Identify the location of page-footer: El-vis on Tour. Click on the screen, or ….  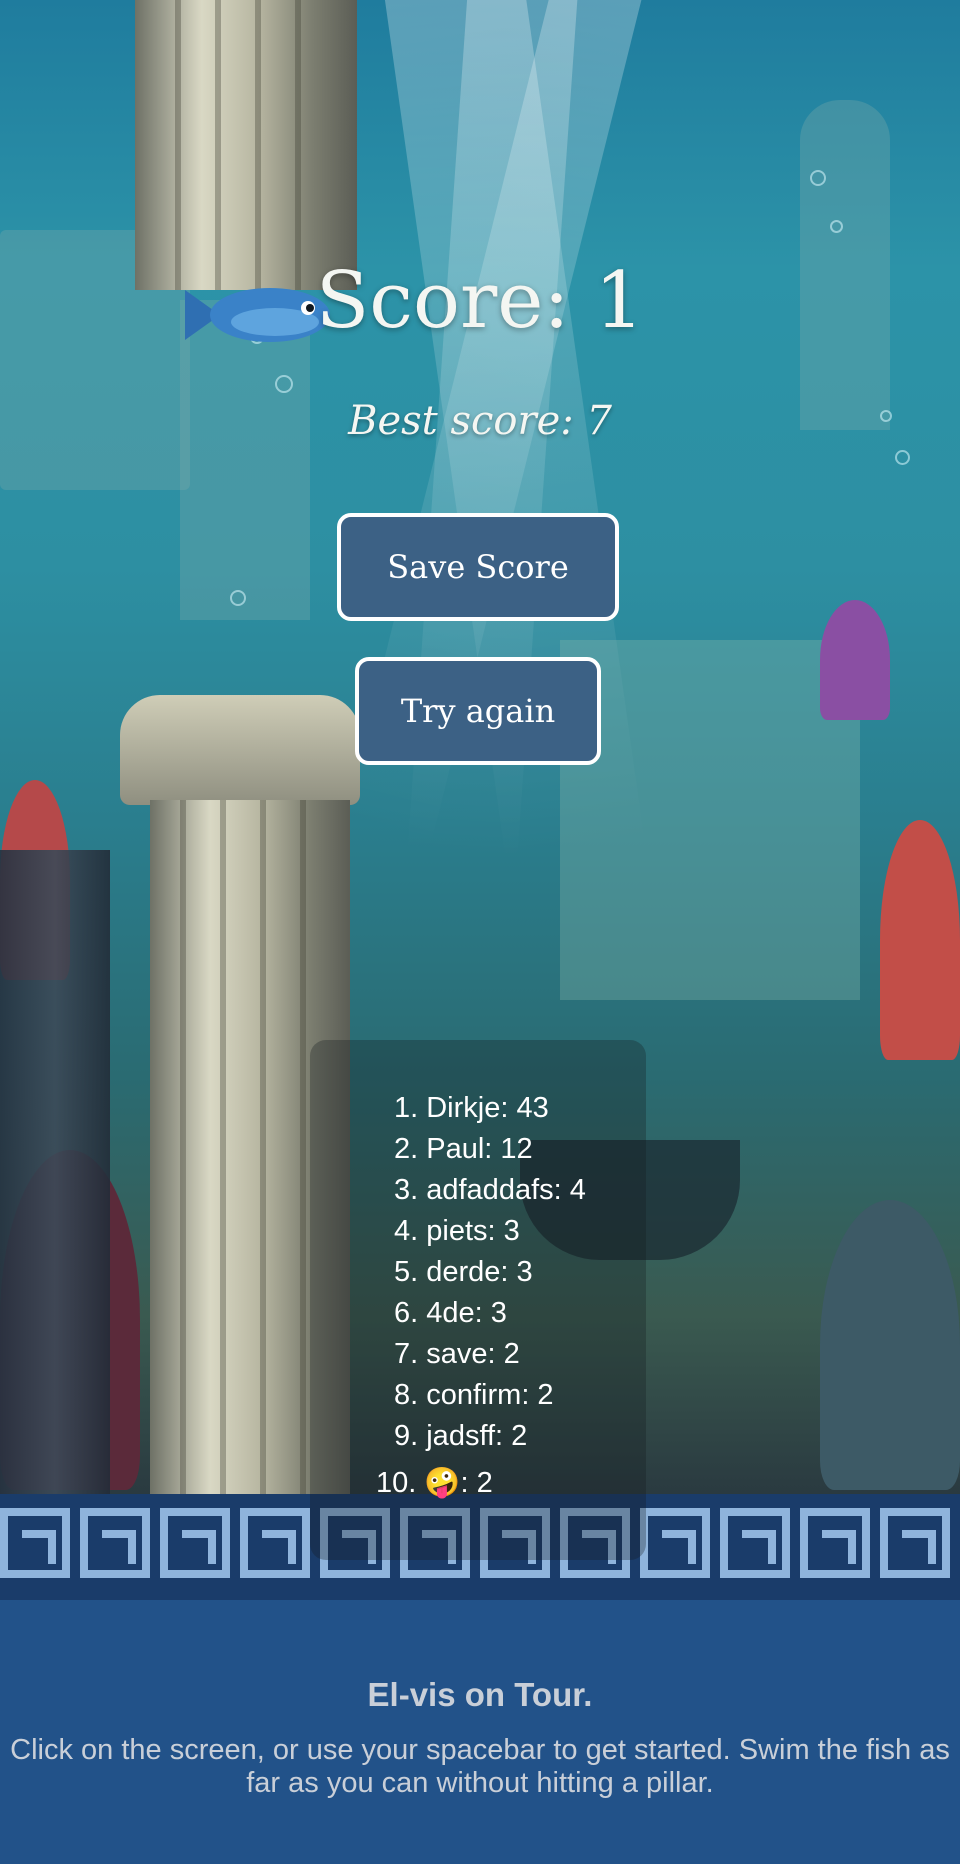
(480, 1732).